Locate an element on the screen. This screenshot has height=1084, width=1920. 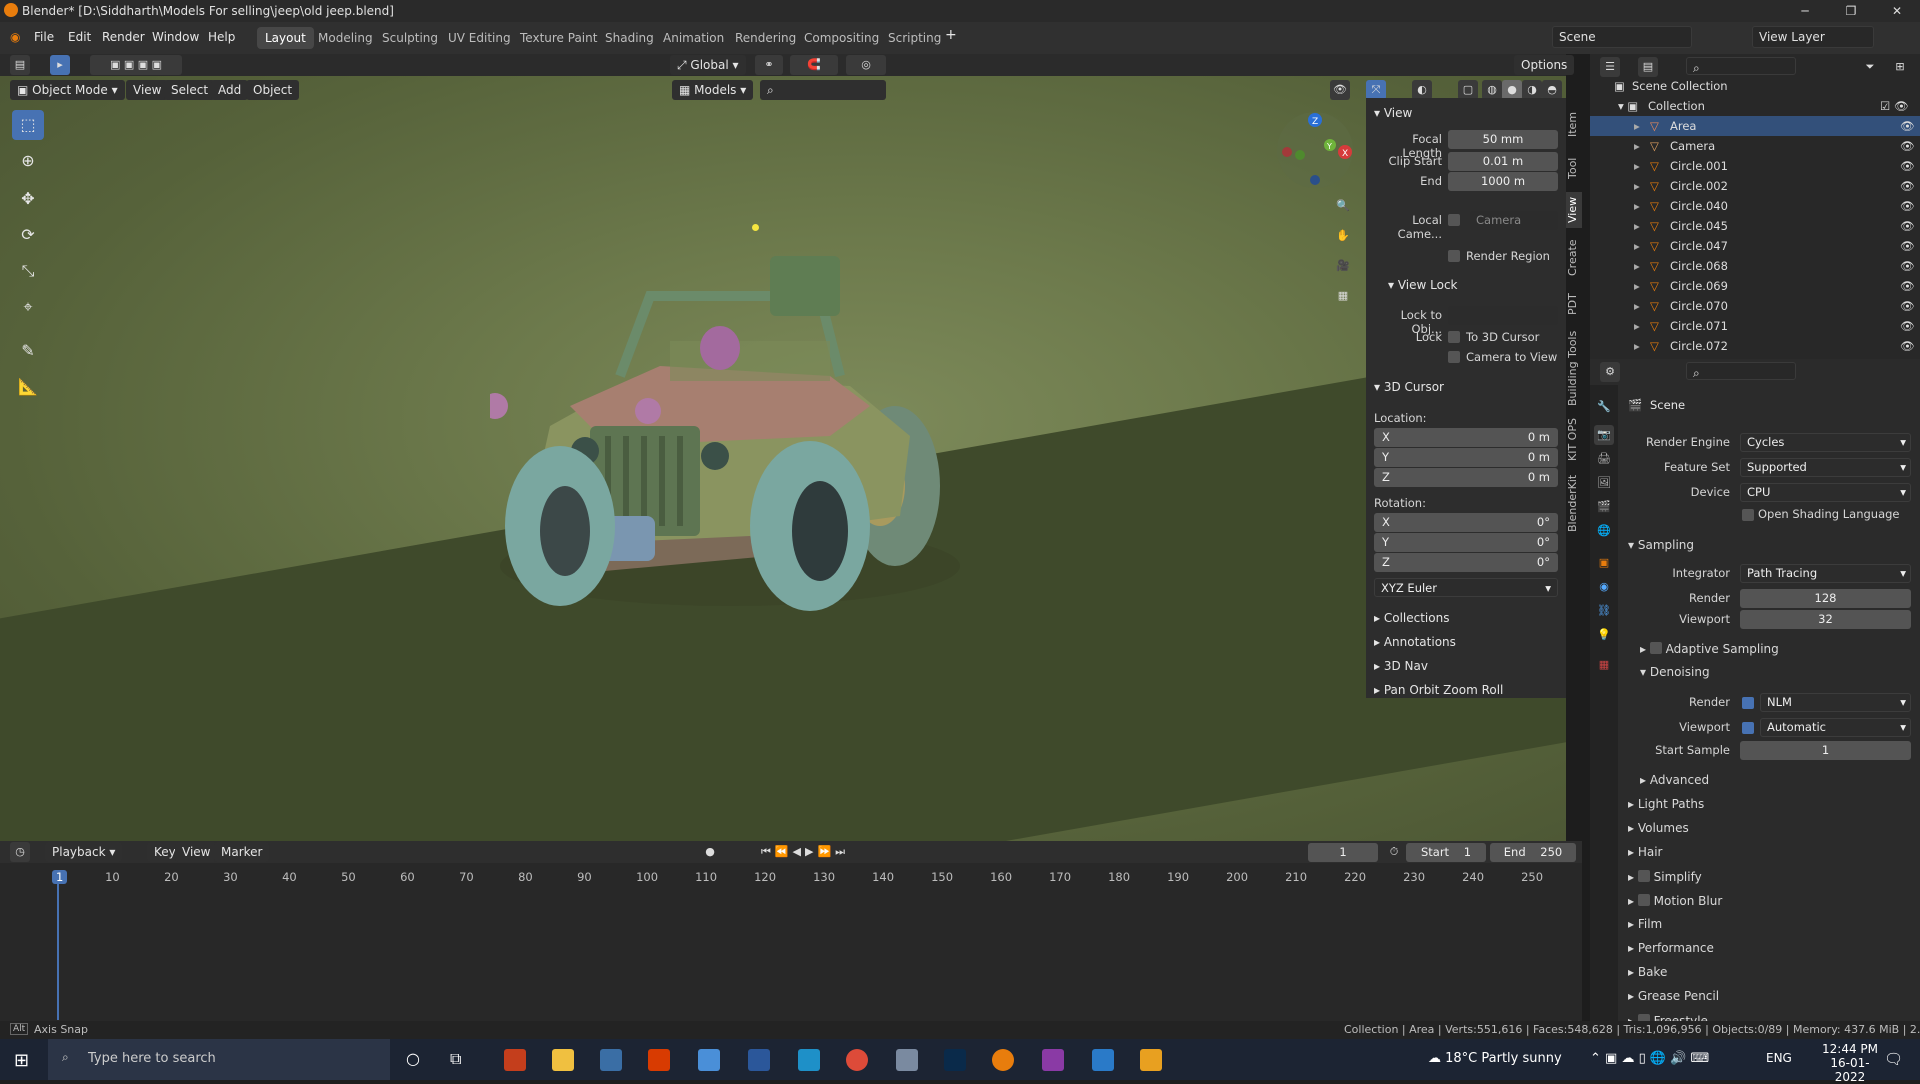
data-tab-icon: 💡 is located at coordinates (1604, 635).